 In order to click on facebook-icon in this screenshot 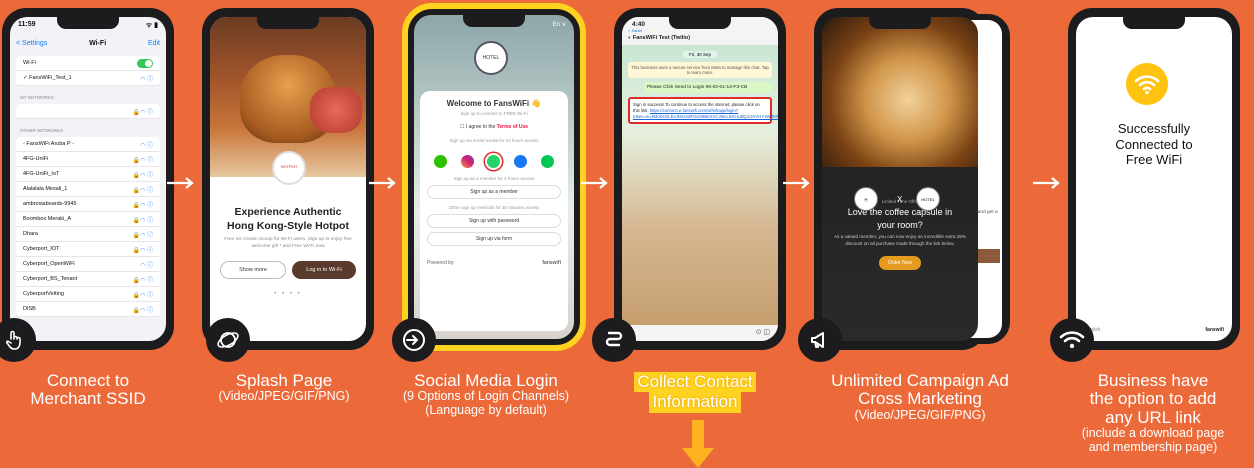, I will do `click(521, 161)`.